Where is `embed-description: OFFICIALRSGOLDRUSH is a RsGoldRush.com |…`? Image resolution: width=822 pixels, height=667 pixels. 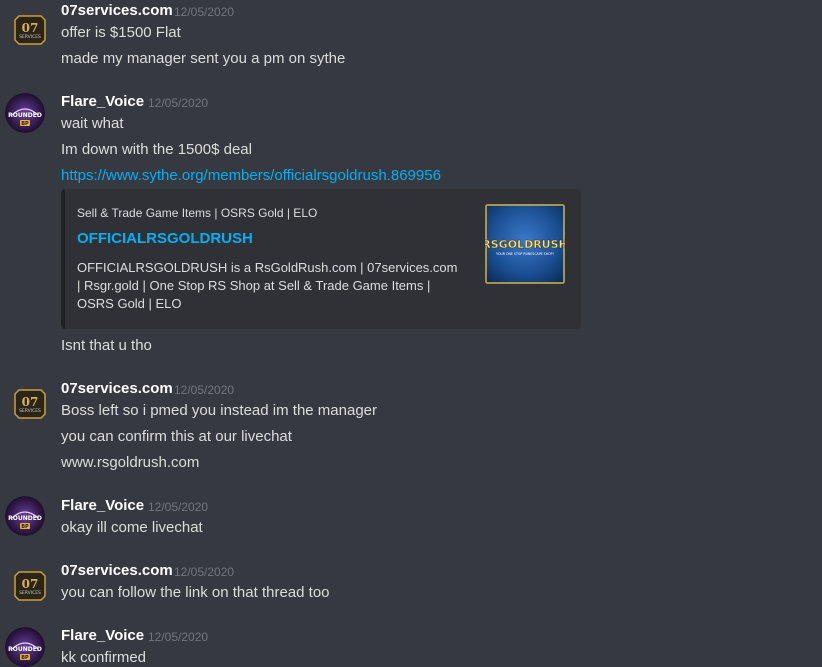 embed-description: OFFICIALRSGOLDRUSH is a RsGoldRush.com |… is located at coordinates (267, 285).